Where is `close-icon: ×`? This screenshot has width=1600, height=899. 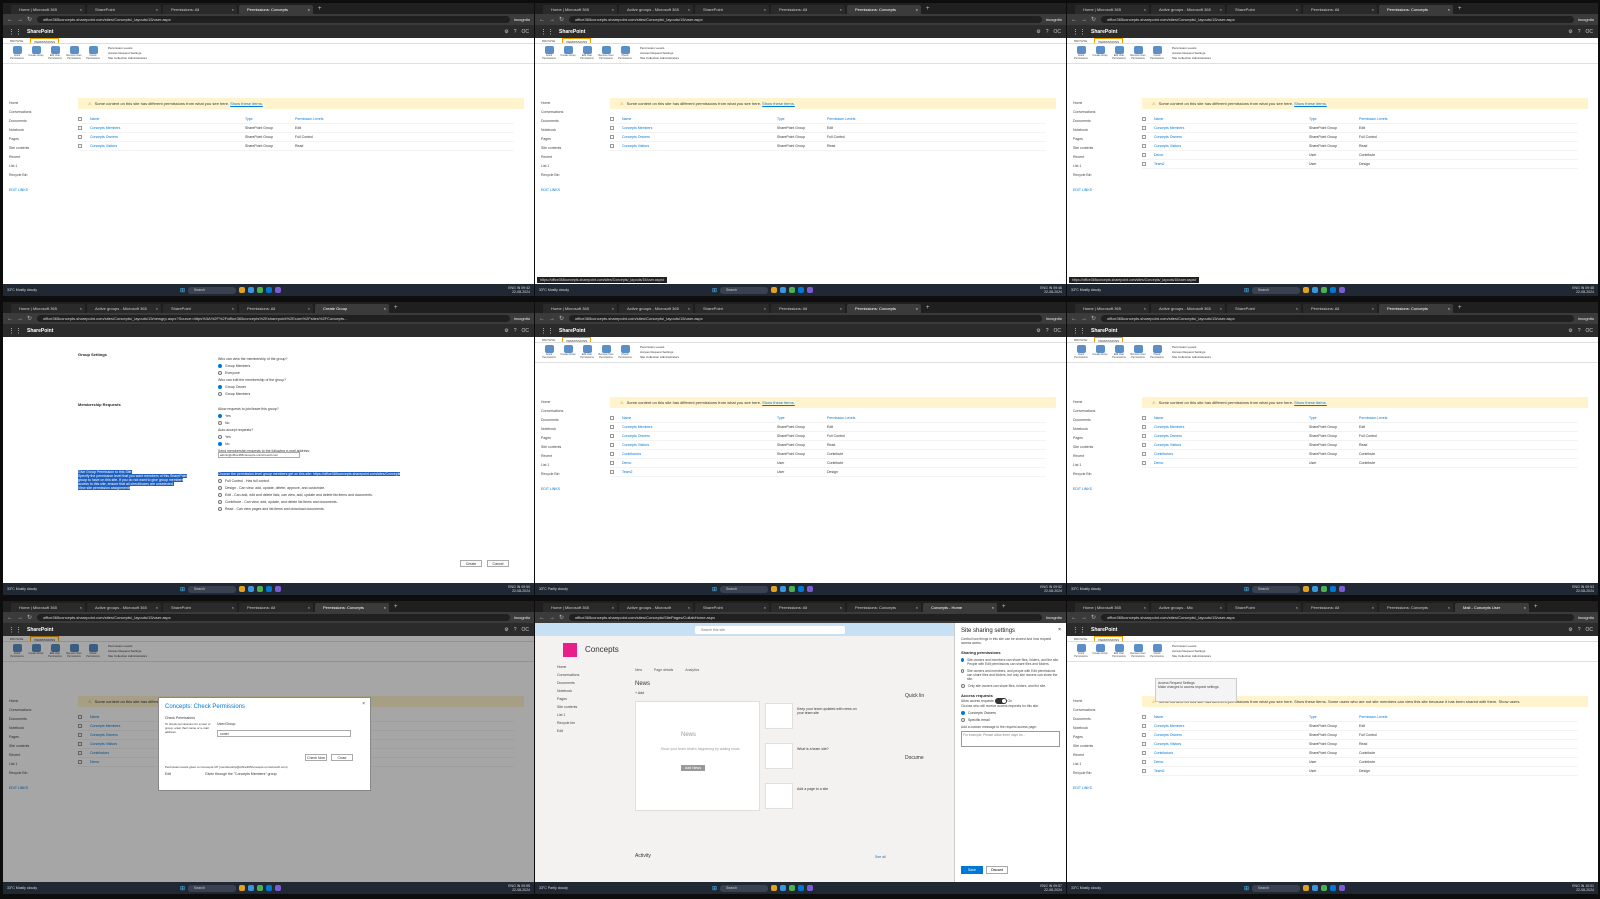 close-icon: × is located at coordinates (1059, 630).